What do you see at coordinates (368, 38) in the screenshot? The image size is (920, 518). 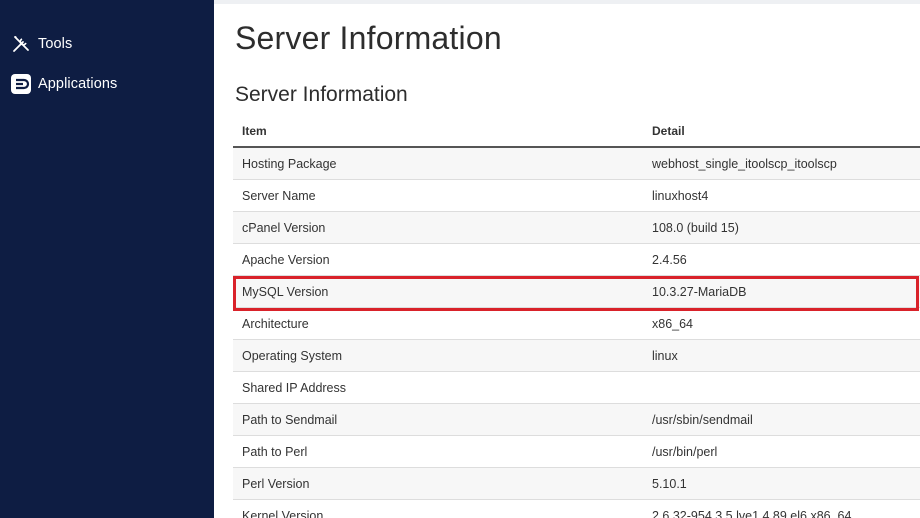 I see `page-title: Server Information` at bounding box center [368, 38].